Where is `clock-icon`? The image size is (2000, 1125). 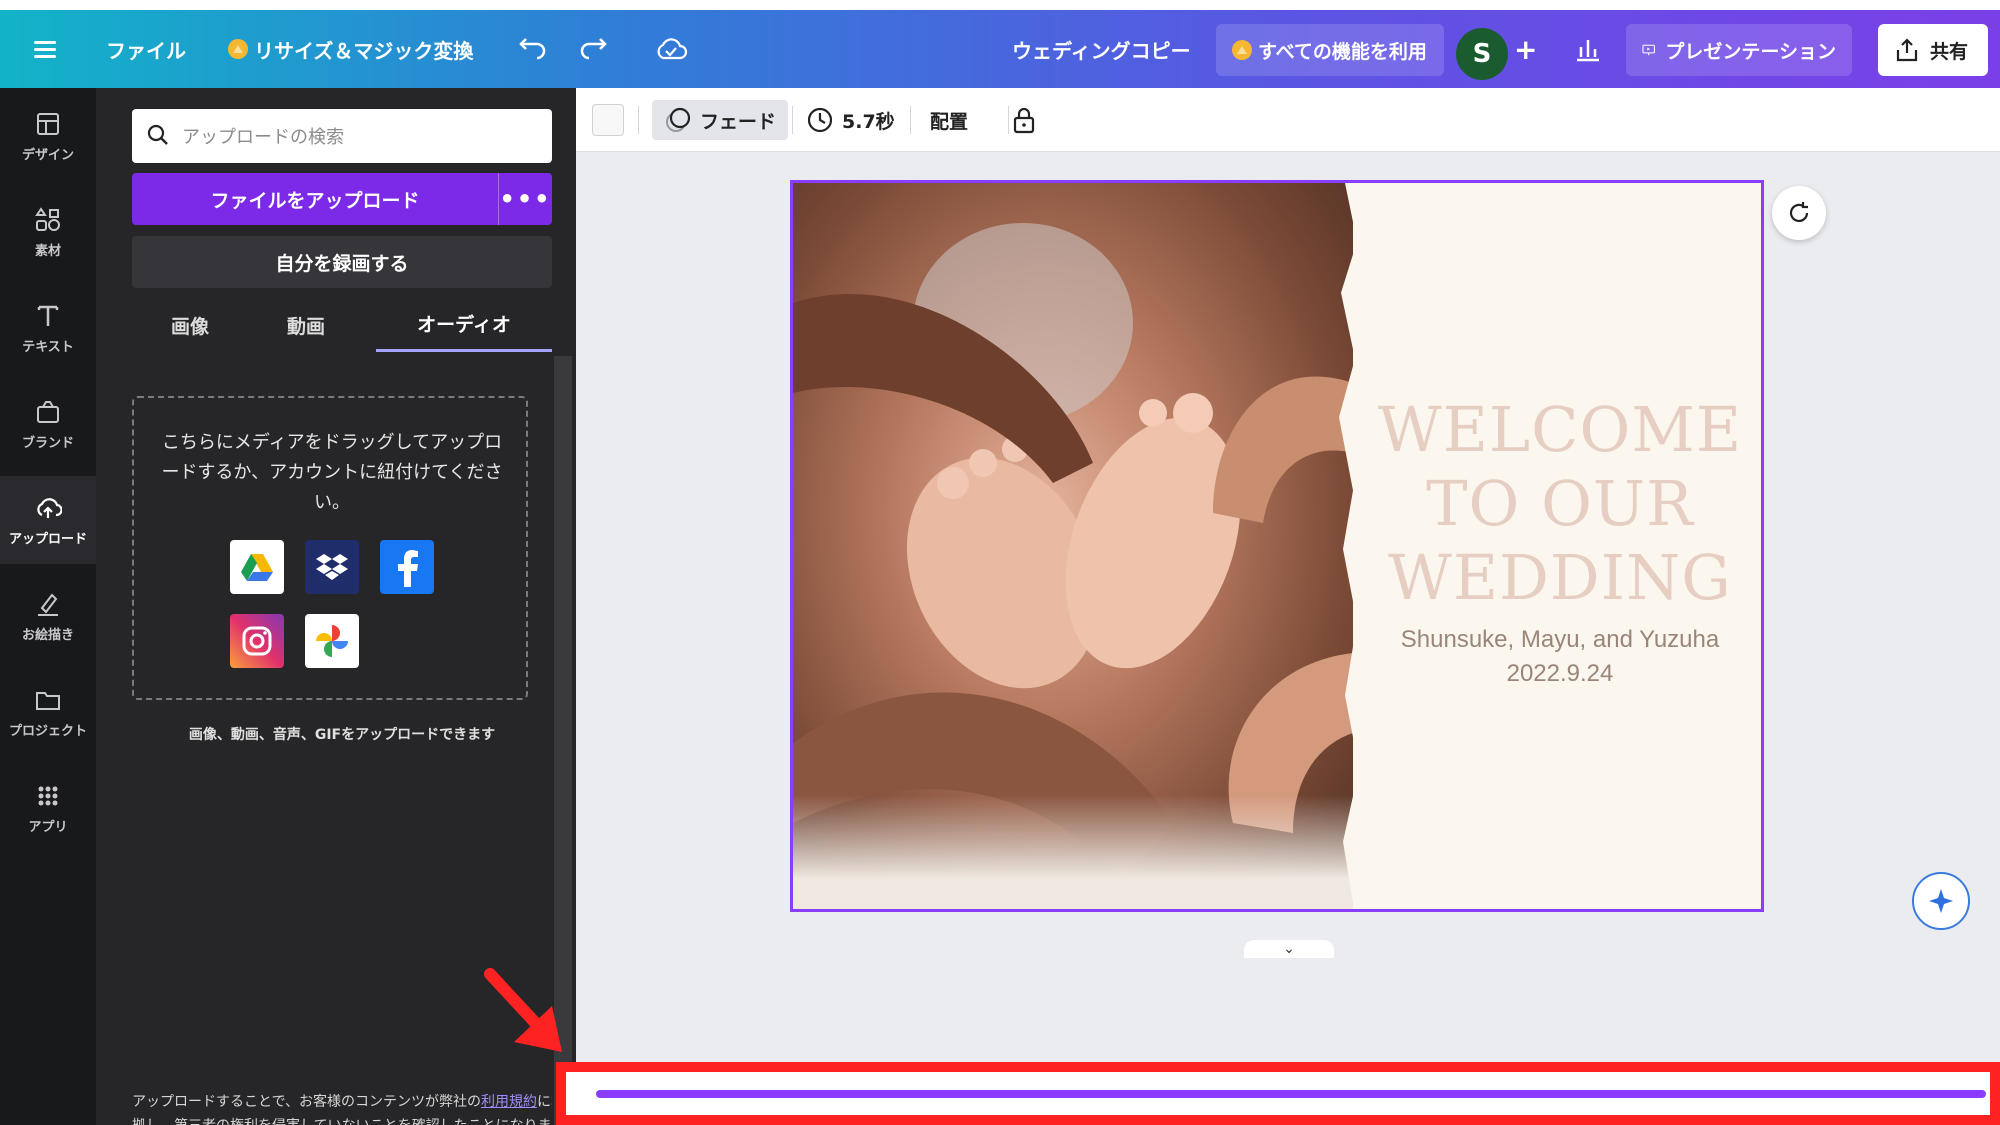
clock-icon is located at coordinates (820, 120).